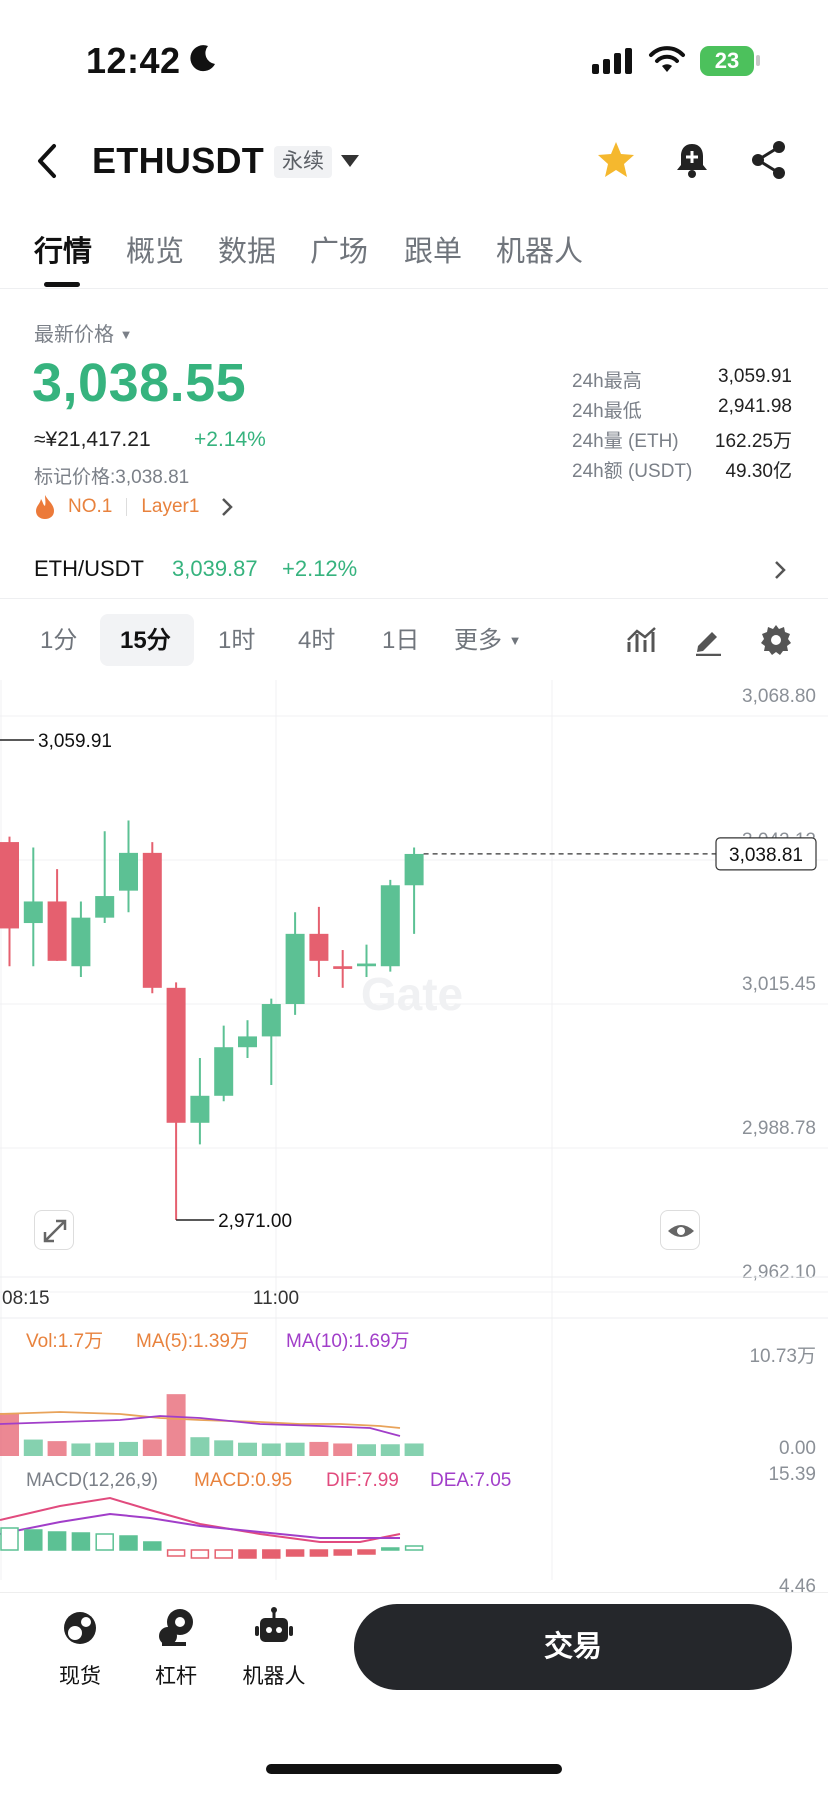 The width and height of the screenshot is (828, 1796). I want to click on y-tick-label: 3,068.80, so click(779, 696).